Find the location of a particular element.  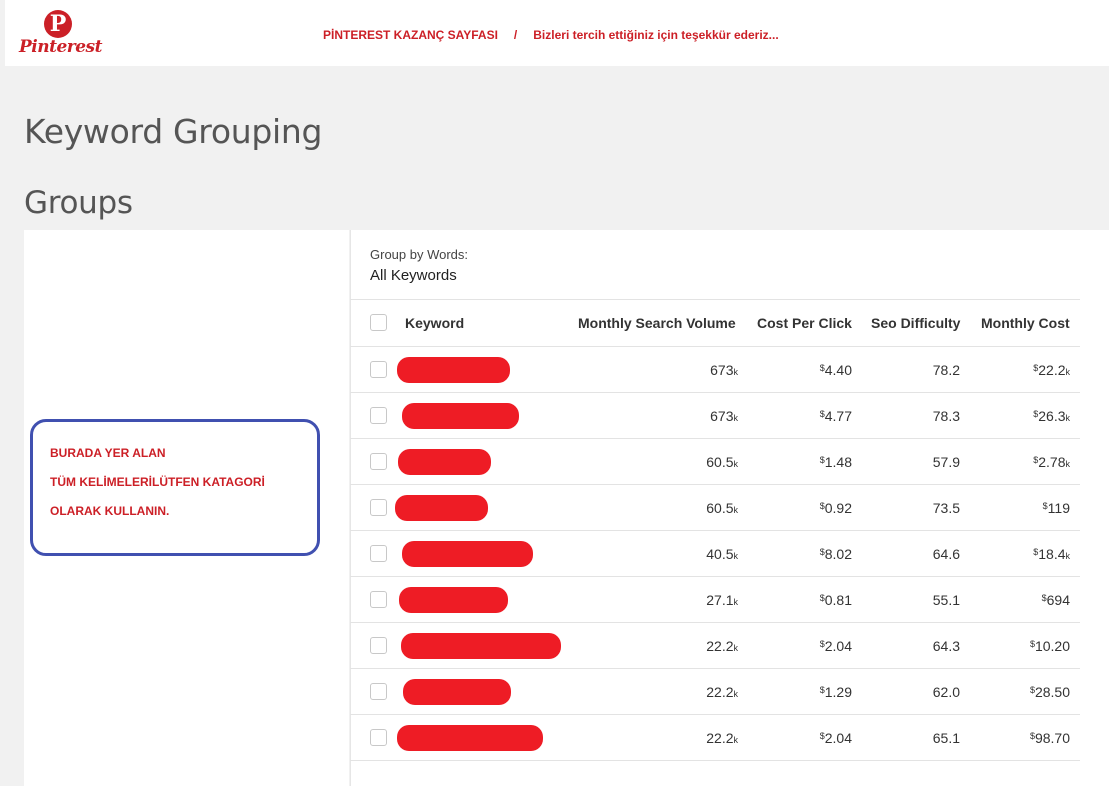

monthly-cost-cell: $26.3k is located at coordinates (1051, 416).